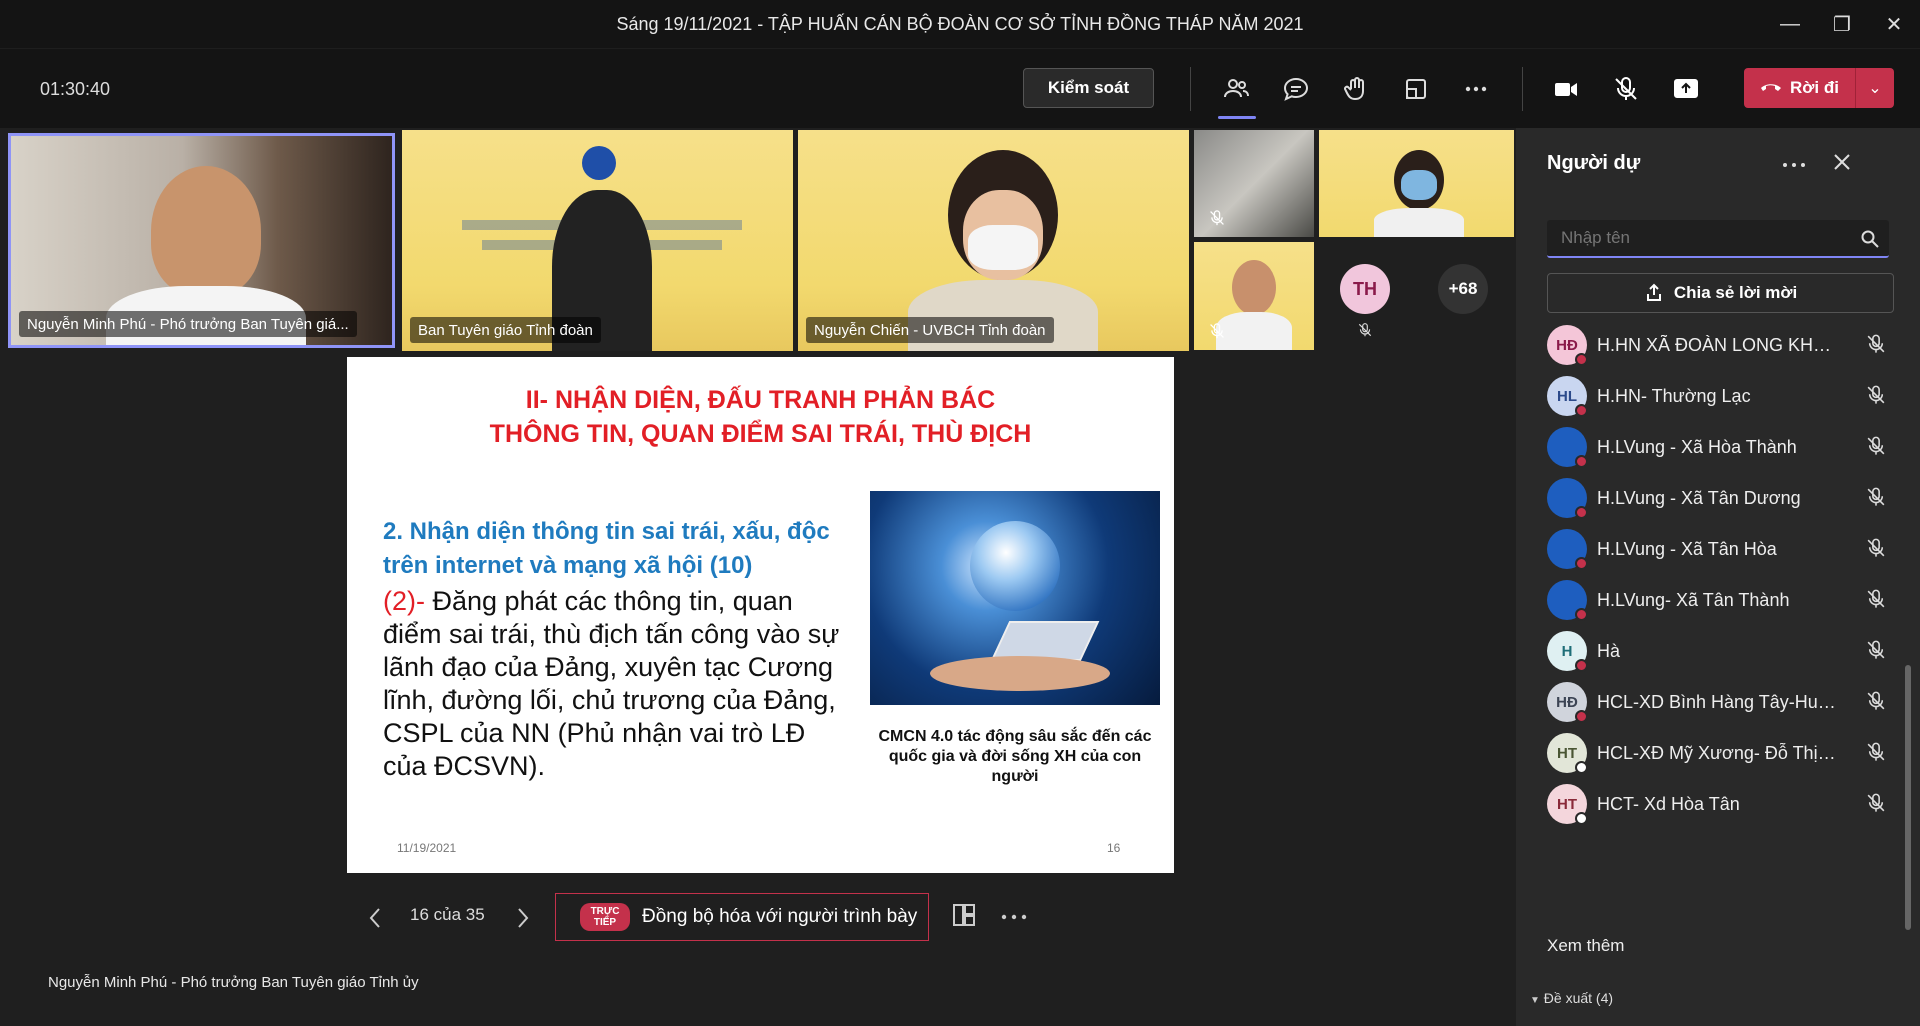  What do you see at coordinates (1686, 89) in the screenshot?
I see `share-screen-icon` at bounding box center [1686, 89].